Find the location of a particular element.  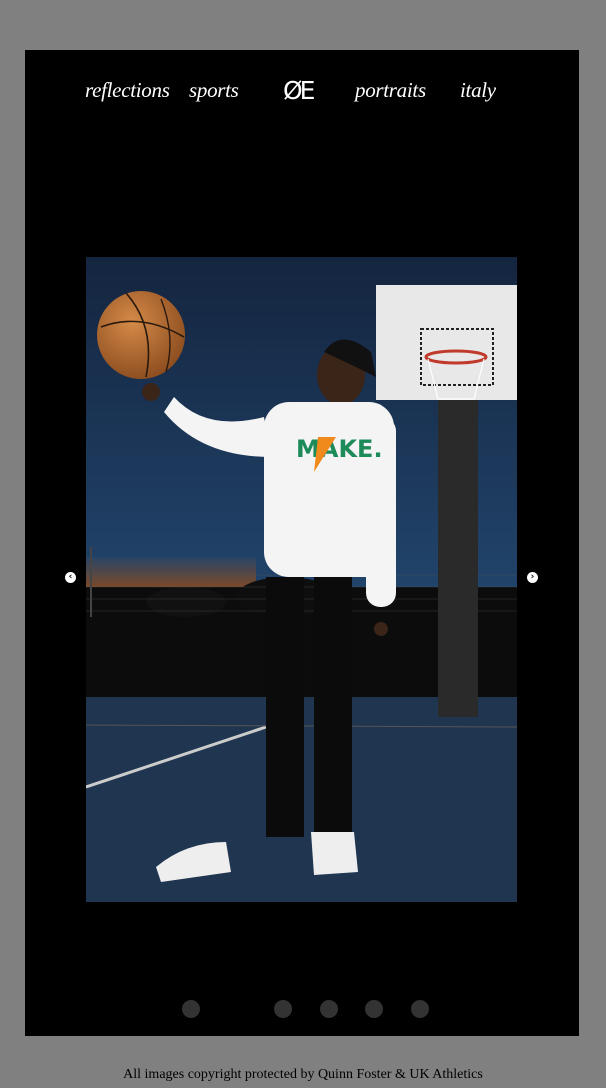

chevron-right-icon: › is located at coordinates (532, 577).